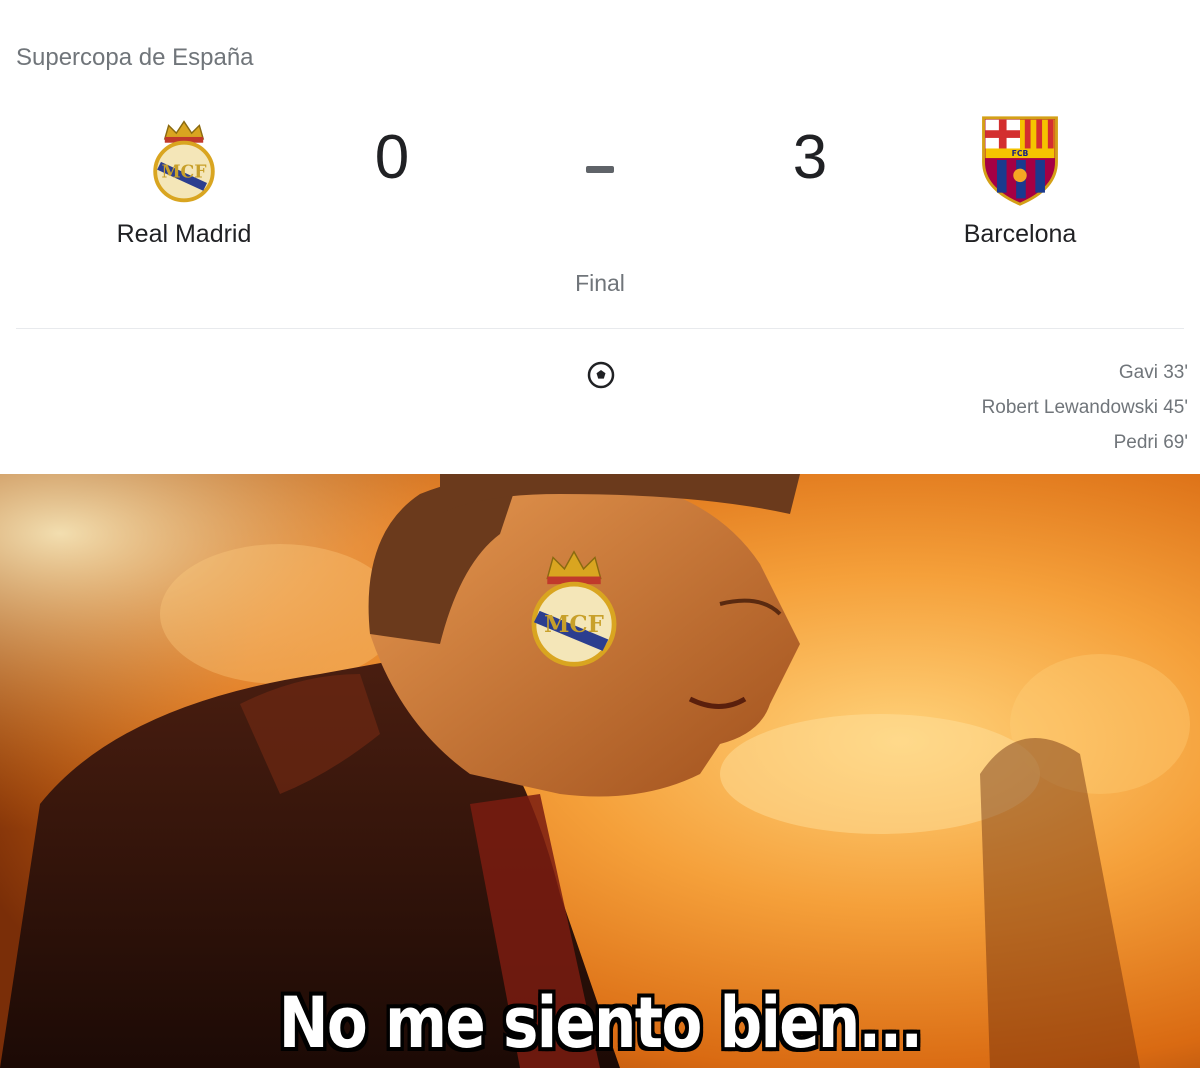 The width and height of the screenshot is (1200, 1068). Describe the element at coordinates (1084, 407) in the screenshot. I see `goal-scorer: Robert Lewandowski 45'` at that location.